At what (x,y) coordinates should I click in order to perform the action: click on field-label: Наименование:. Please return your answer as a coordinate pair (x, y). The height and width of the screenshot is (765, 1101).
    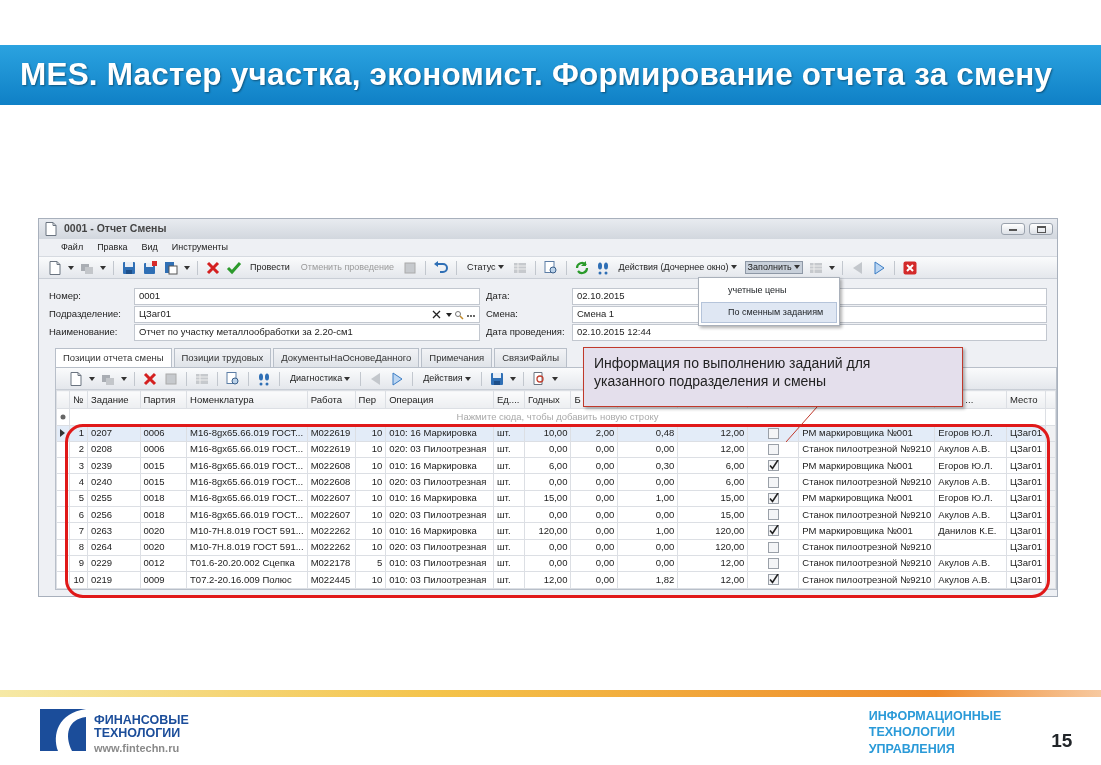
    Looking at the image, I should click on (84, 332).